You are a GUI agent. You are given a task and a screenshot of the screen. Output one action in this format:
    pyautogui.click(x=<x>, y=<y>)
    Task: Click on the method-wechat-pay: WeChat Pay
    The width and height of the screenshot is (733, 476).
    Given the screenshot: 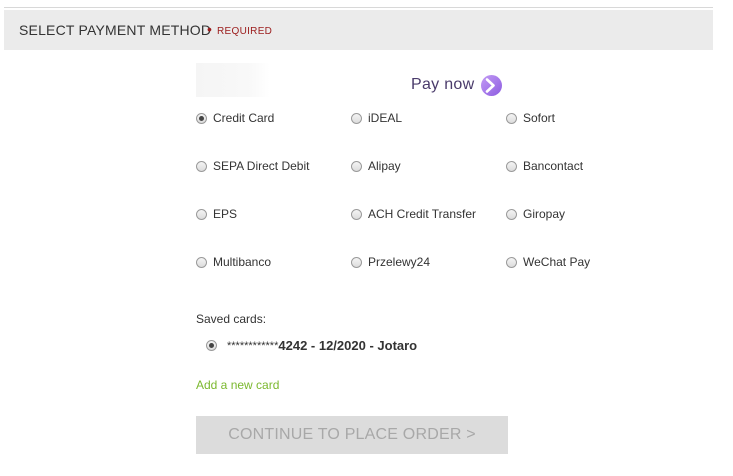 What is the action you would take?
    pyautogui.click(x=548, y=262)
    